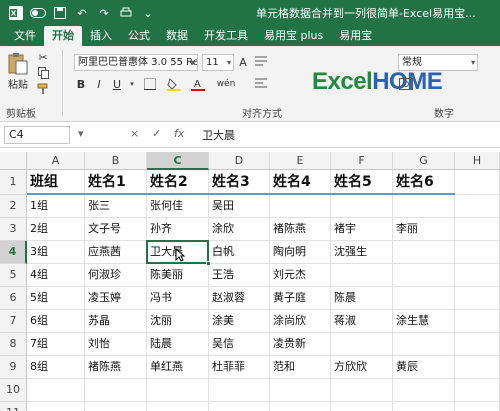  What do you see at coordinates (13, 298) in the screenshot?
I see `row-header-6: 6` at bounding box center [13, 298].